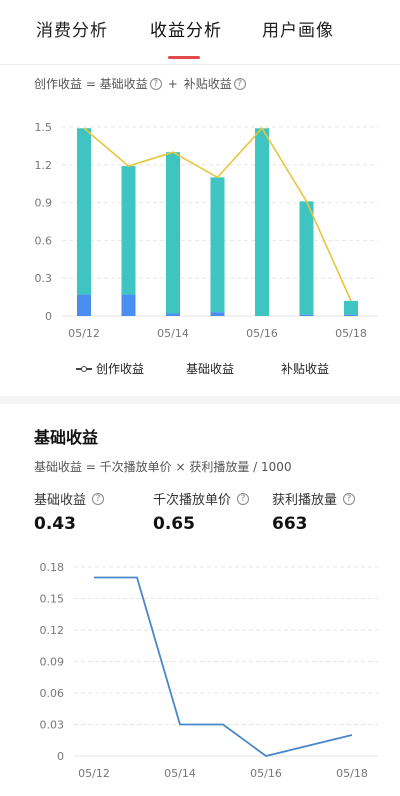  What do you see at coordinates (52, 693) in the screenshot?
I see `y-tick-label: 0.06` at bounding box center [52, 693].